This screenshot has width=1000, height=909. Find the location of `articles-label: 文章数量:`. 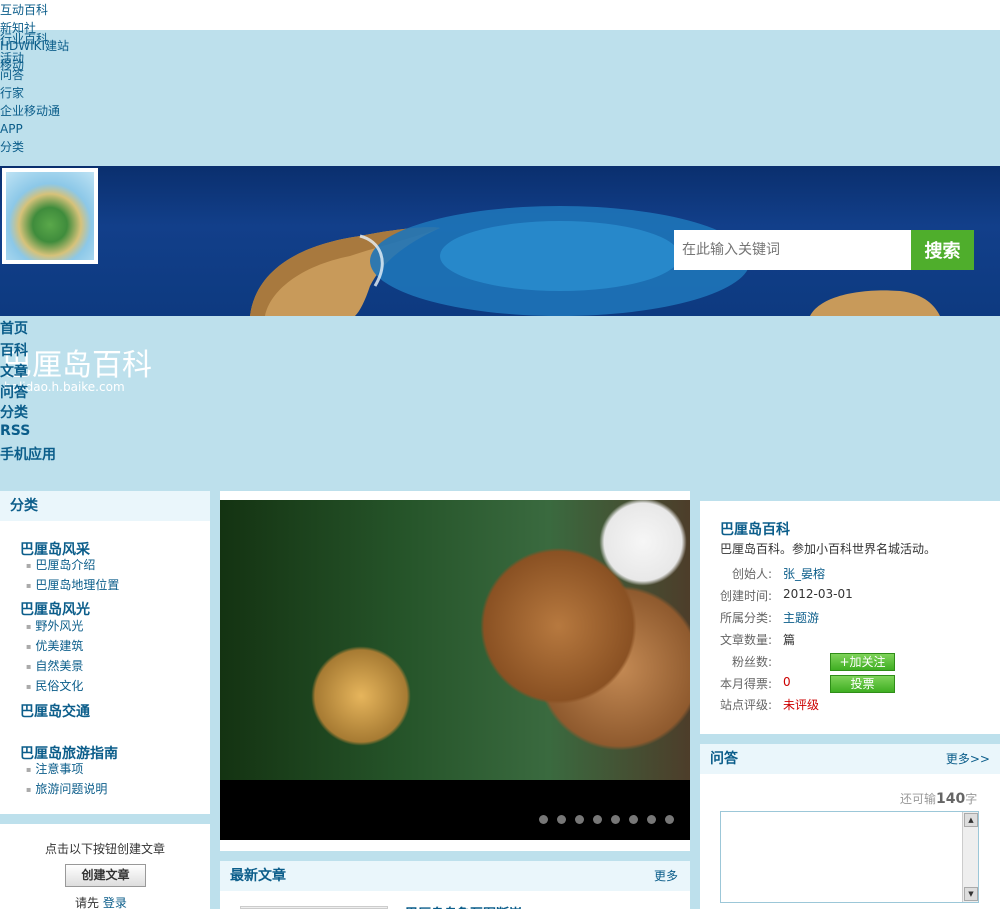

articles-label: 文章数量: is located at coordinates (746, 640).